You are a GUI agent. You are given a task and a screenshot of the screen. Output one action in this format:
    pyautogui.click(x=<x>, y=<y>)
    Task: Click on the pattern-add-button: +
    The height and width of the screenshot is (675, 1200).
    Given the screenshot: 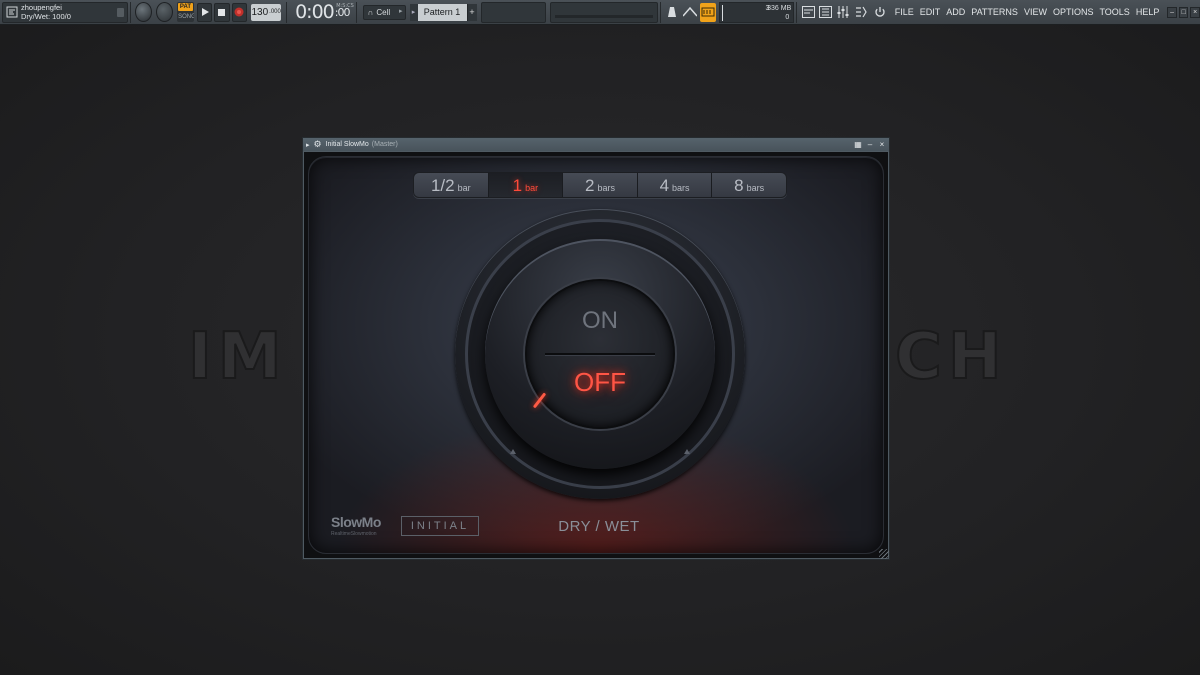 What is the action you would take?
    pyautogui.click(x=471, y=12)
    